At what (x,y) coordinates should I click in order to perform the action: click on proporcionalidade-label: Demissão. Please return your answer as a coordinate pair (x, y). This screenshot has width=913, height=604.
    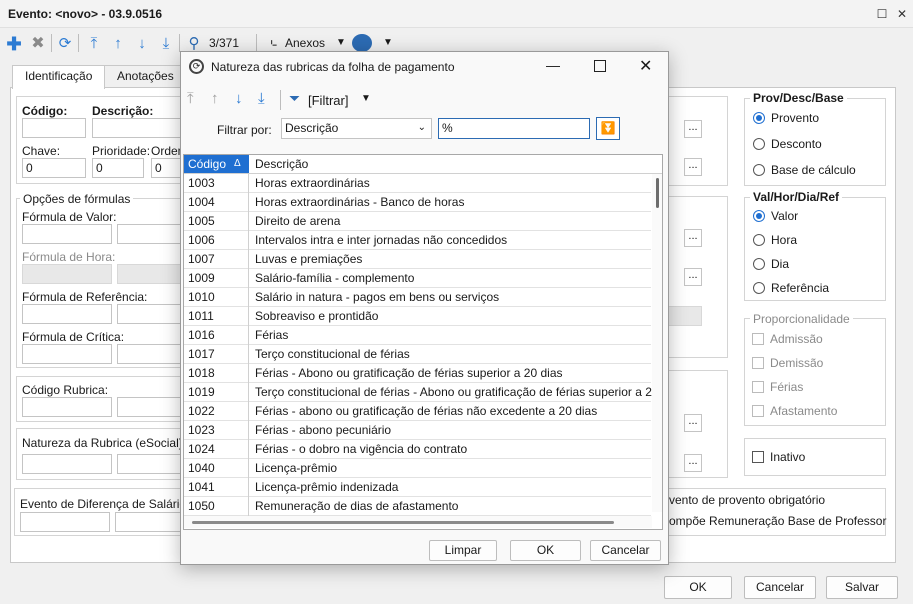
    Looking at the image, I should click on (797, 363).